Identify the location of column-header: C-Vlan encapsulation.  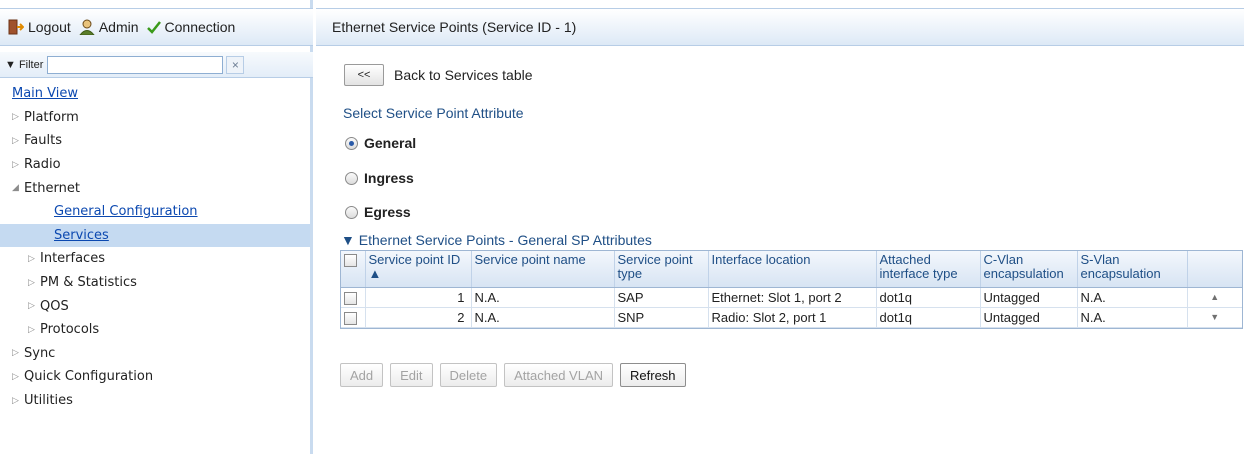
(1029, 269).